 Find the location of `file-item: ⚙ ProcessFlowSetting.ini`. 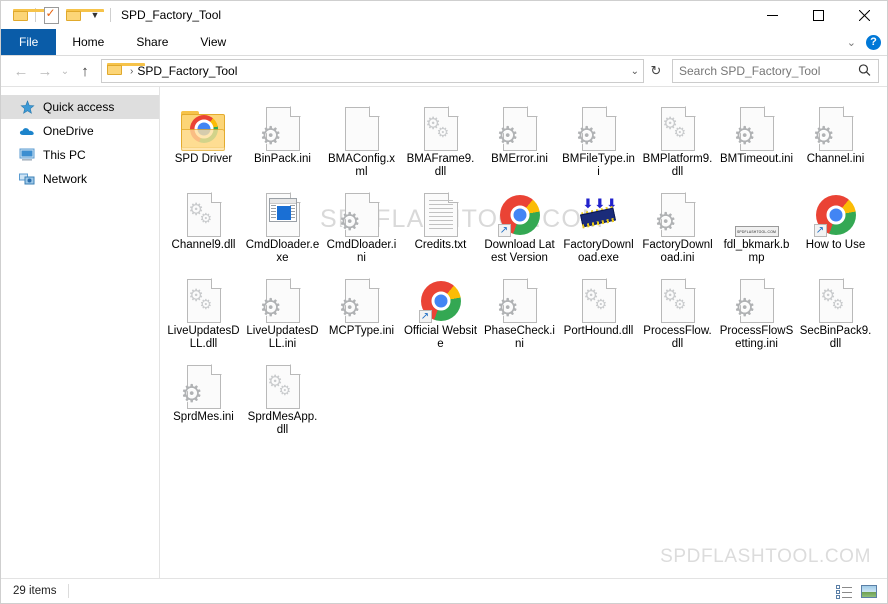

file-item: ⚙ ProcessFlowSetting.ini is located at coordinates (756, 308).